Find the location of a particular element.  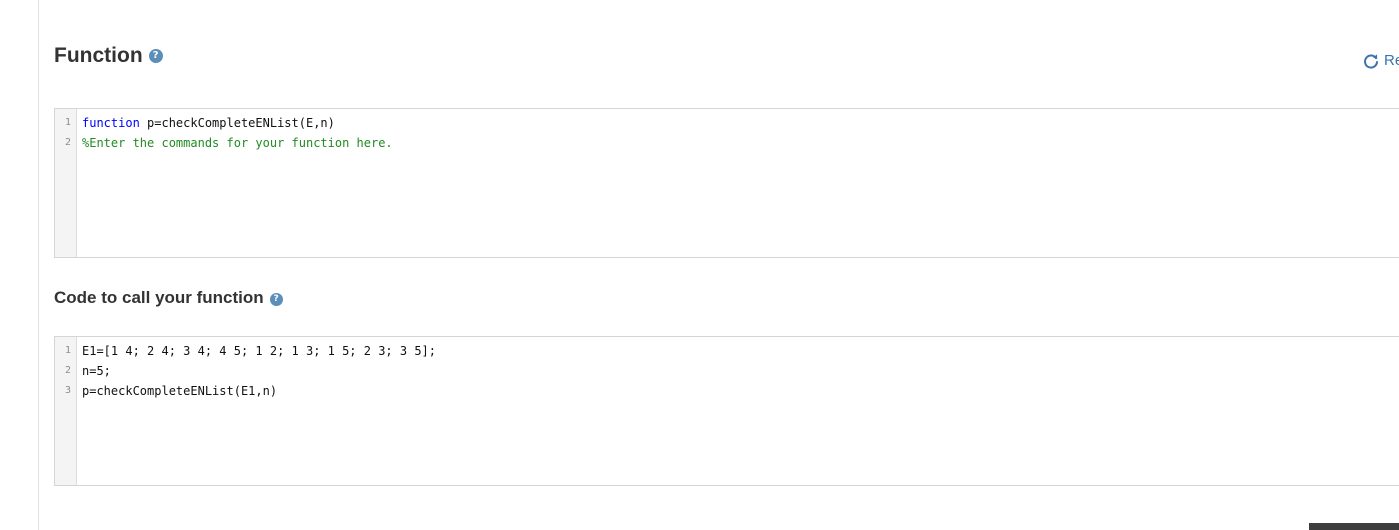

reset-label: Re is located at coordinates (1391, 60).